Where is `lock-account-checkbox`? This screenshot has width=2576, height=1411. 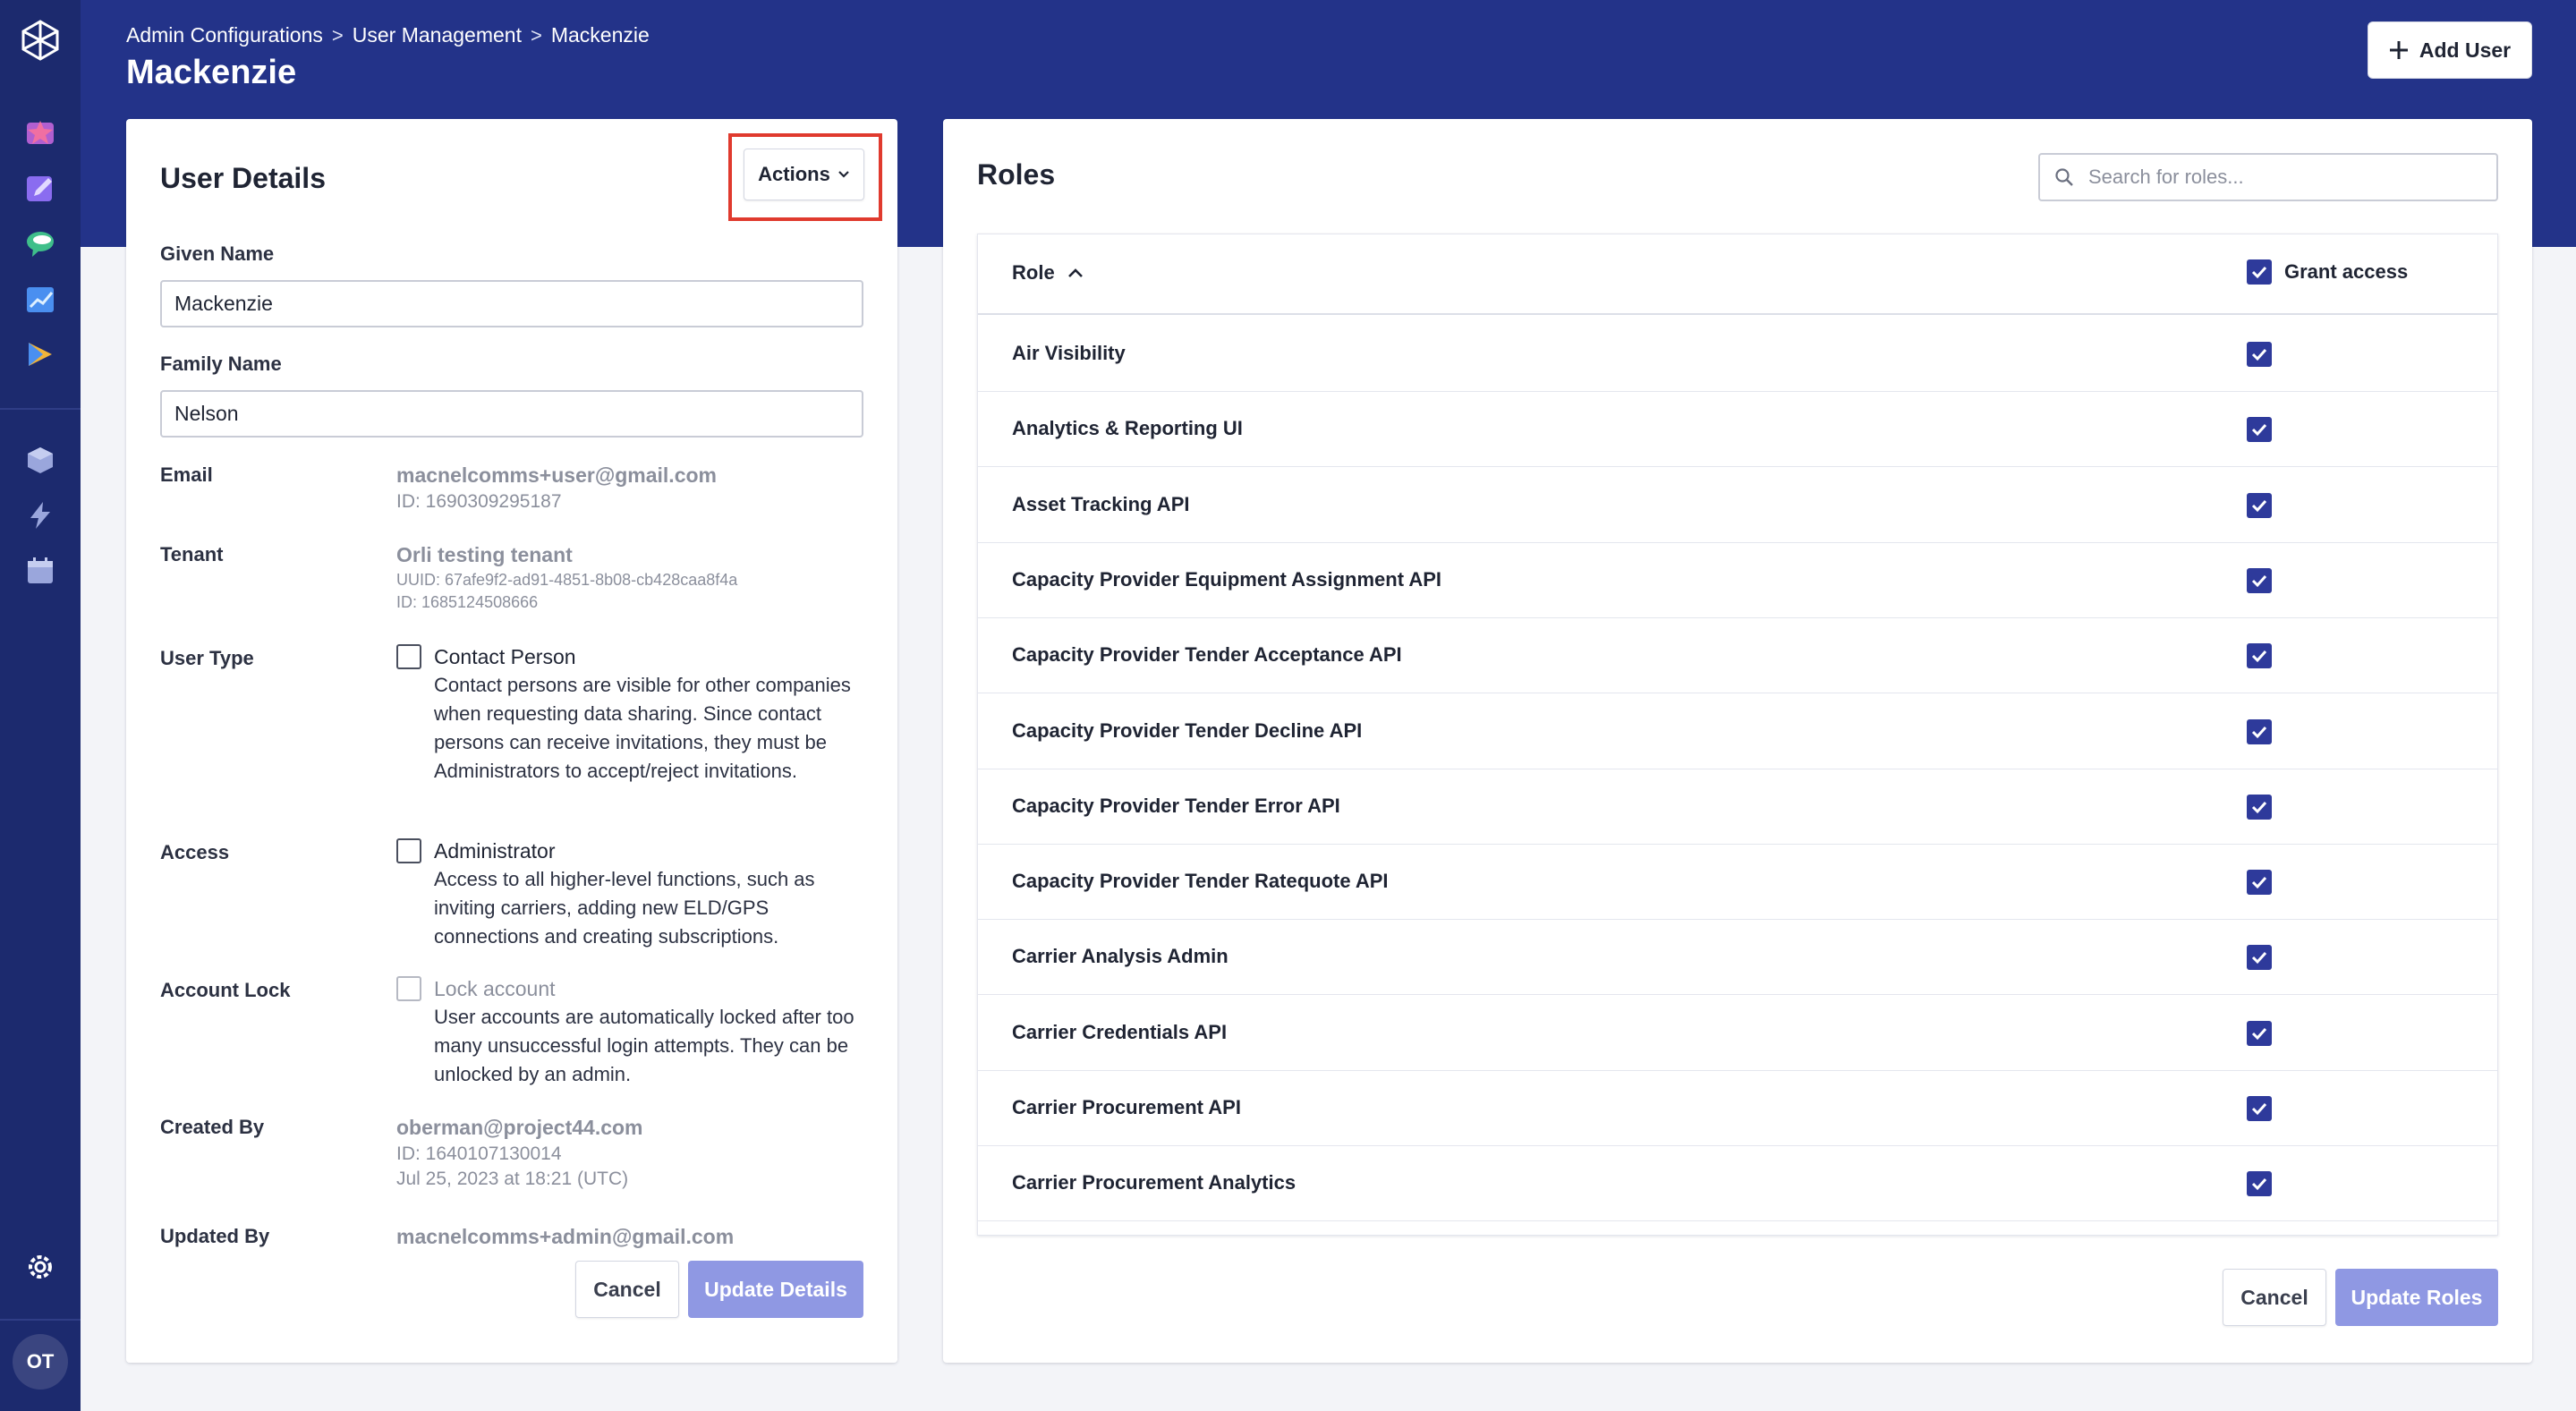 lock-account-checkbox is located at coordinates (408, 988).